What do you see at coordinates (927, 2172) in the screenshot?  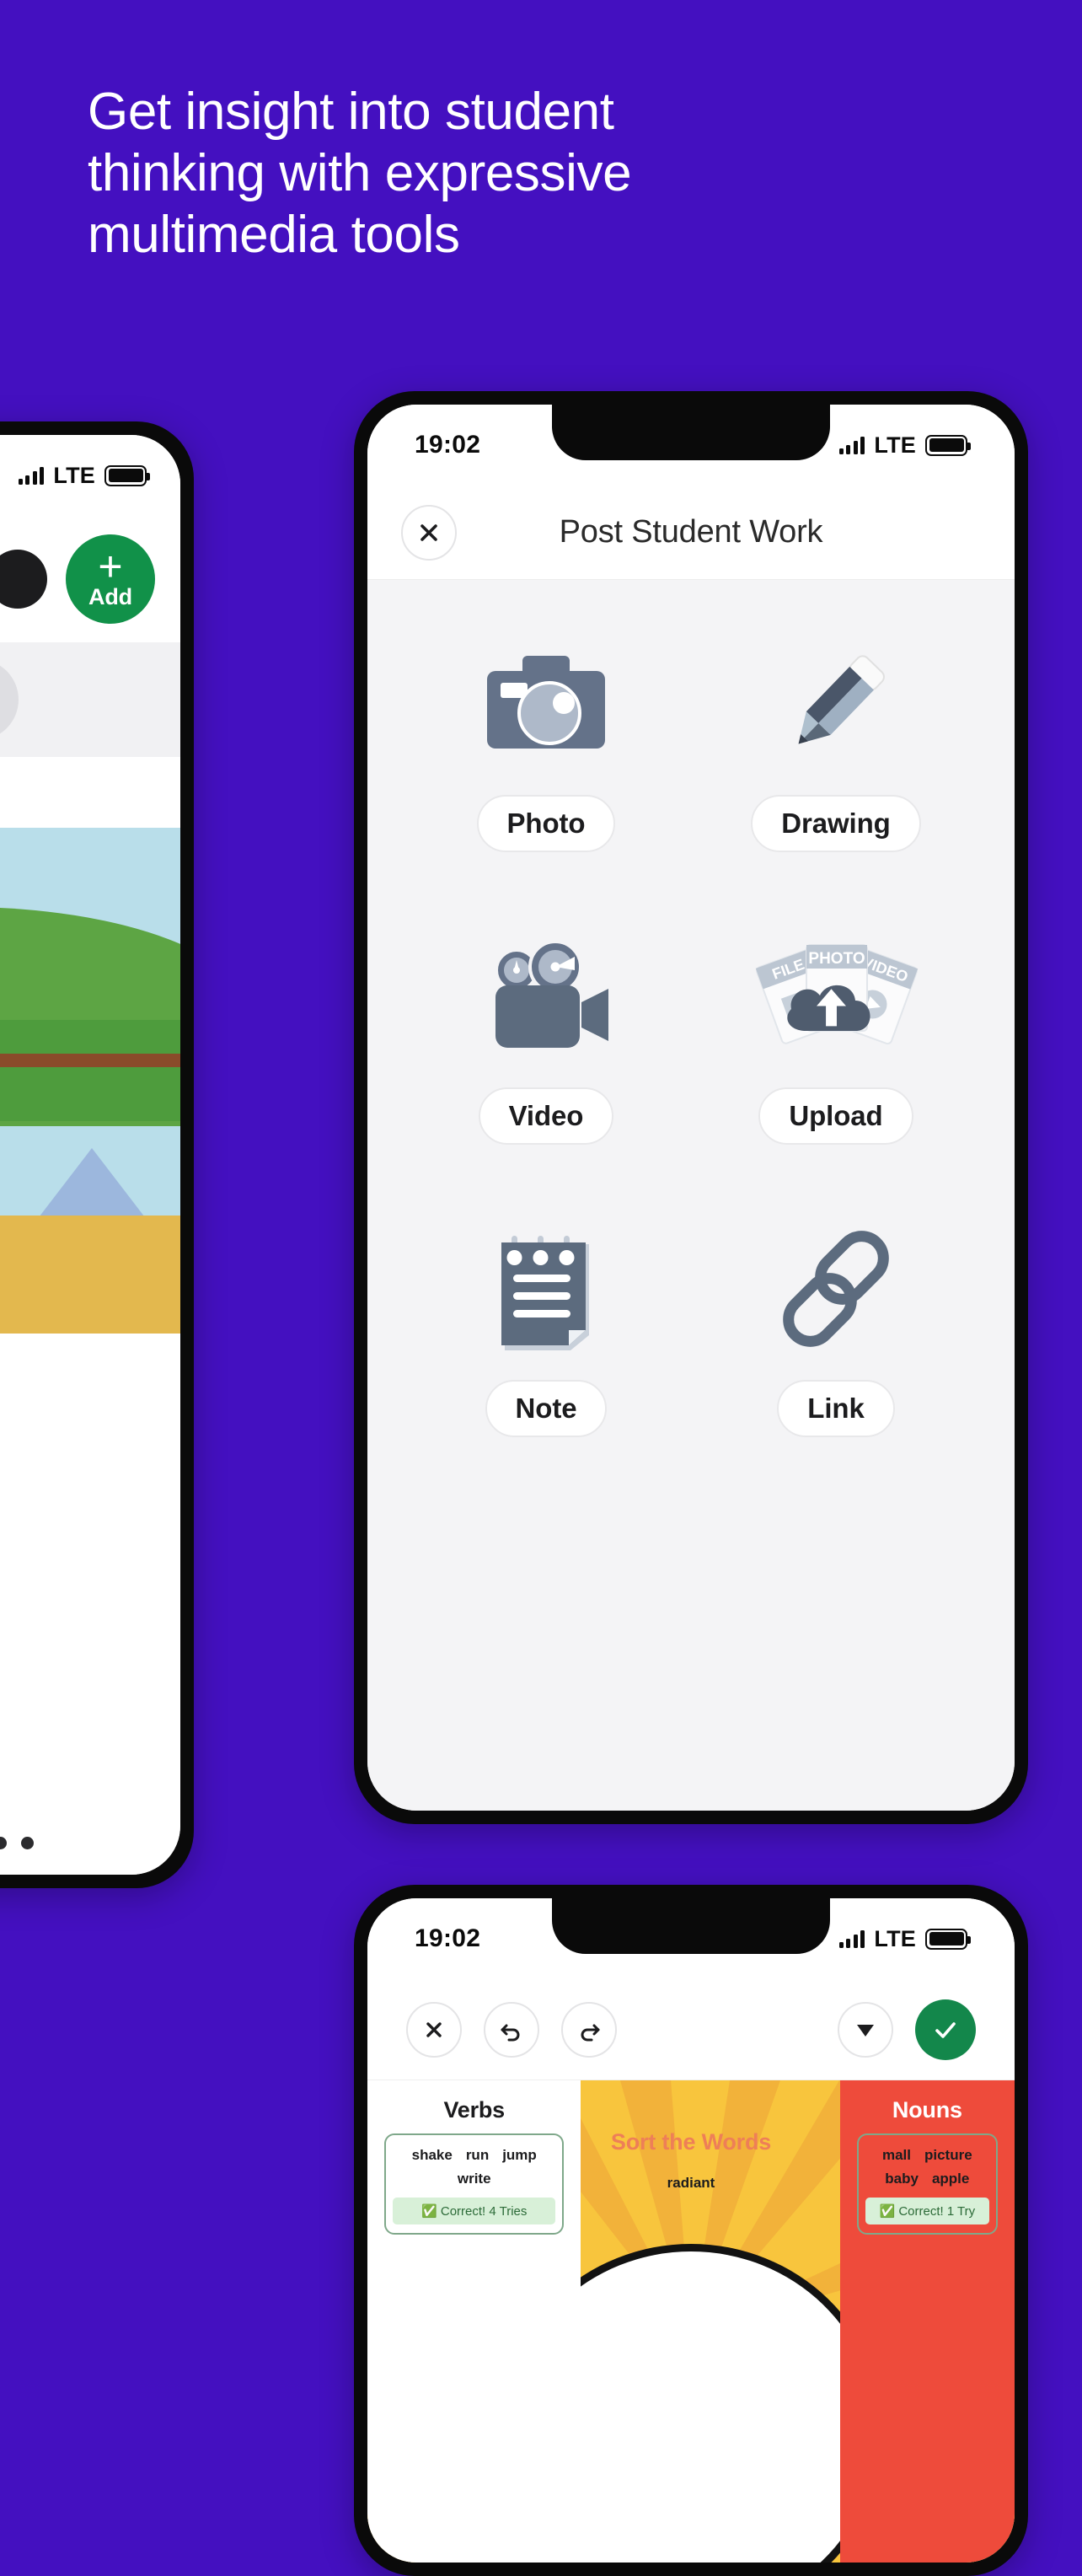 I see `category-nouns-words: mall picture baby apple` at bounding box center [927, 2172].